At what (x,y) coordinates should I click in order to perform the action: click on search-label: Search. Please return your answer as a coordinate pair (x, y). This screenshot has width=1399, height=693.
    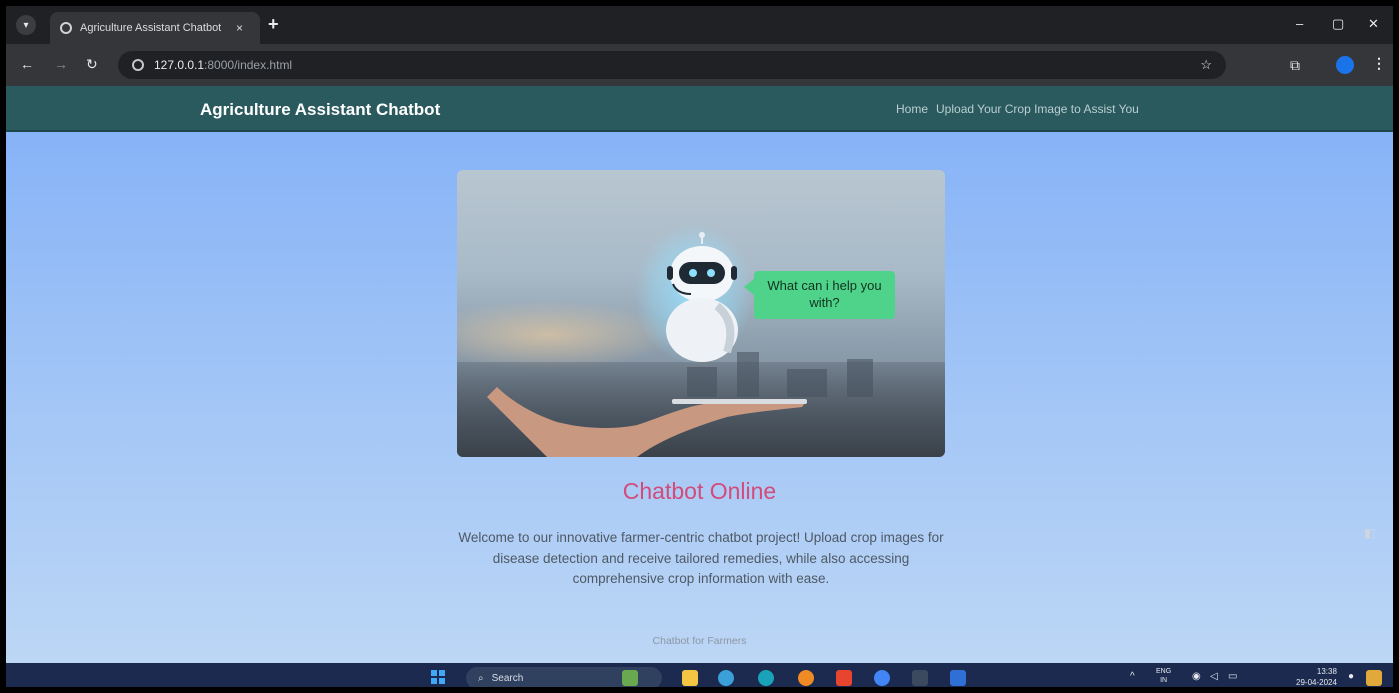
    Looking at the image, I should click on (507, 678).